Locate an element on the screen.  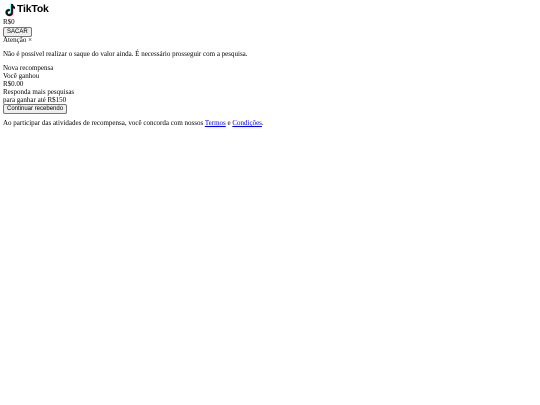
continue-button: Continuar recebendo is located at coordinates (35, 109).